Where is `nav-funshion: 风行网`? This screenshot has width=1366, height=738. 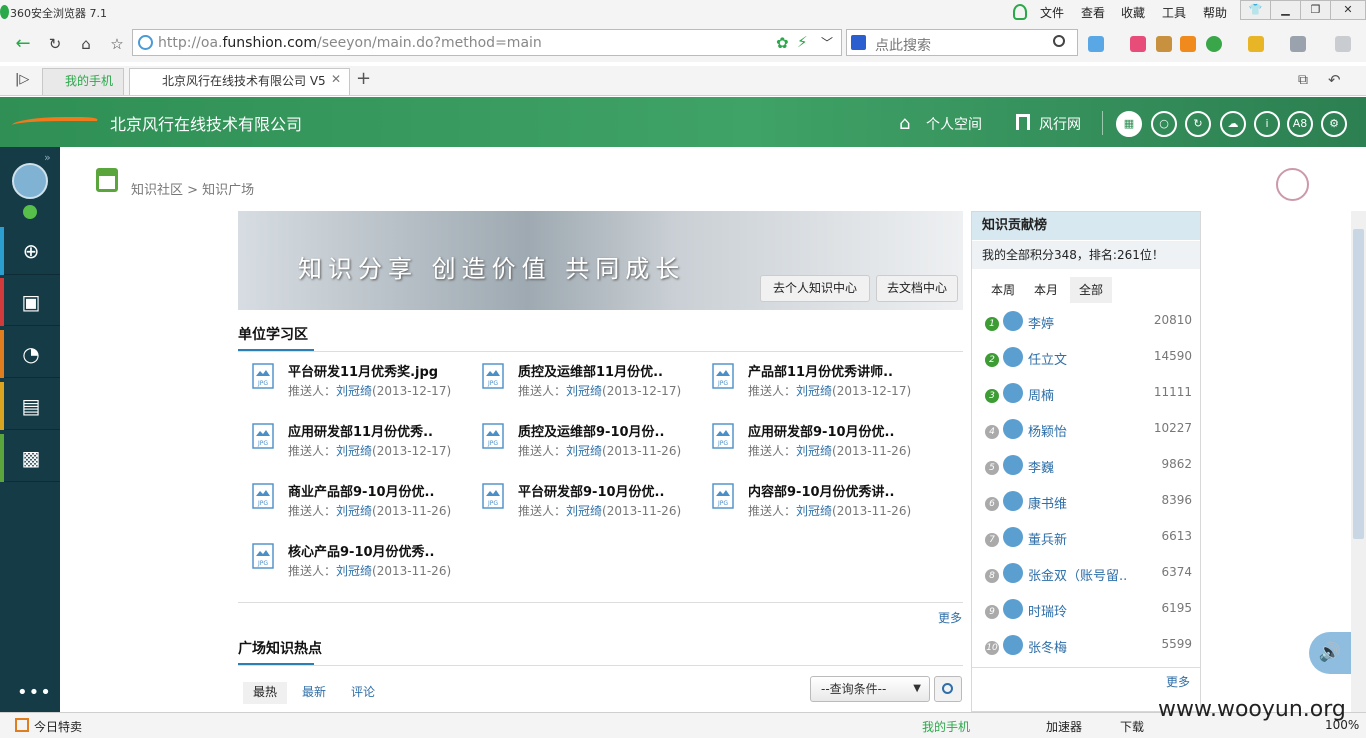
nav-funshion: 风行网 is located at coordinates (1060, 124).